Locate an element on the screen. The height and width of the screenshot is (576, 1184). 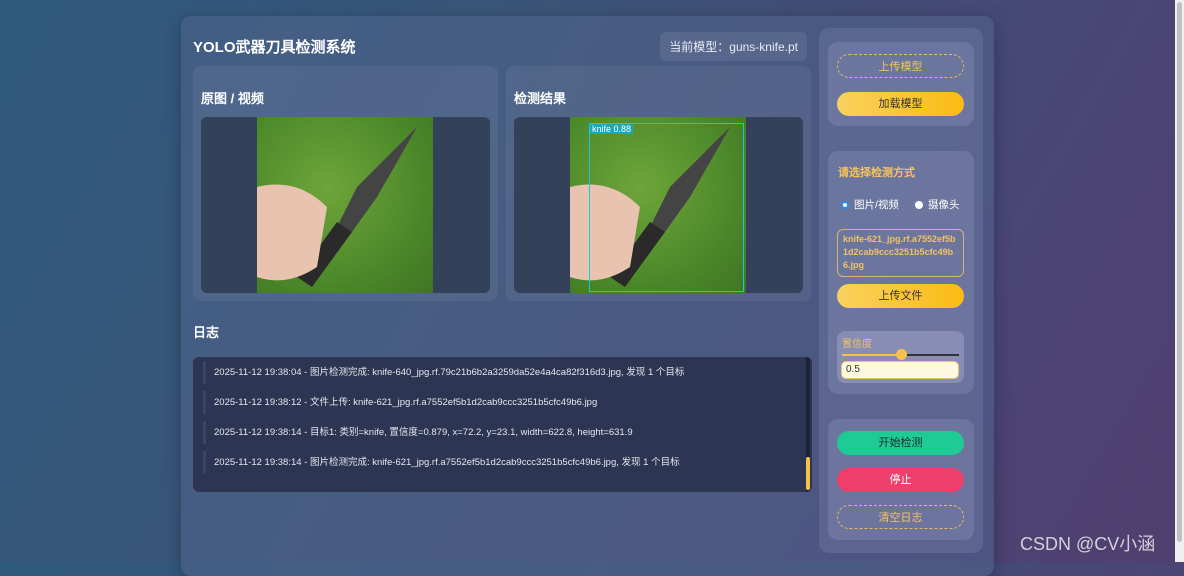
page-scrollbar is located at coordinates (1179, 281).